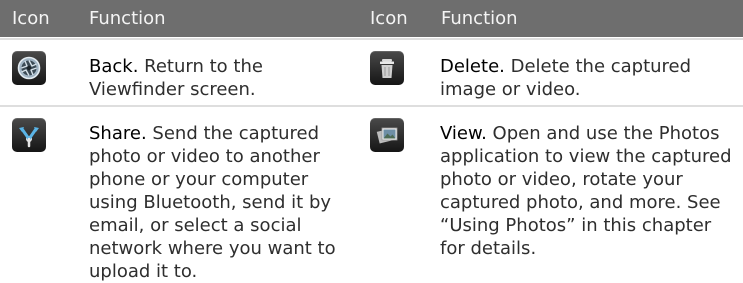 This screenshot has width=743, height=283. Describe the element at coordinates (114, 66) in the screenshot. I see `function-title: Back.` at that location.